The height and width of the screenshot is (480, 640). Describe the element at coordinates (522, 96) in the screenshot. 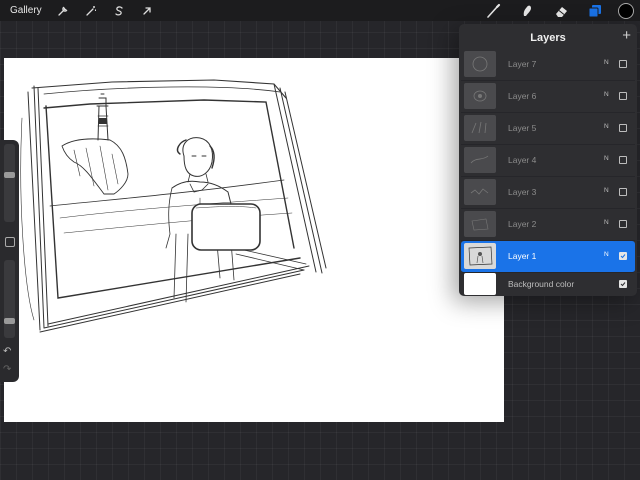

I see `layer-name: Layer 6` at that location.